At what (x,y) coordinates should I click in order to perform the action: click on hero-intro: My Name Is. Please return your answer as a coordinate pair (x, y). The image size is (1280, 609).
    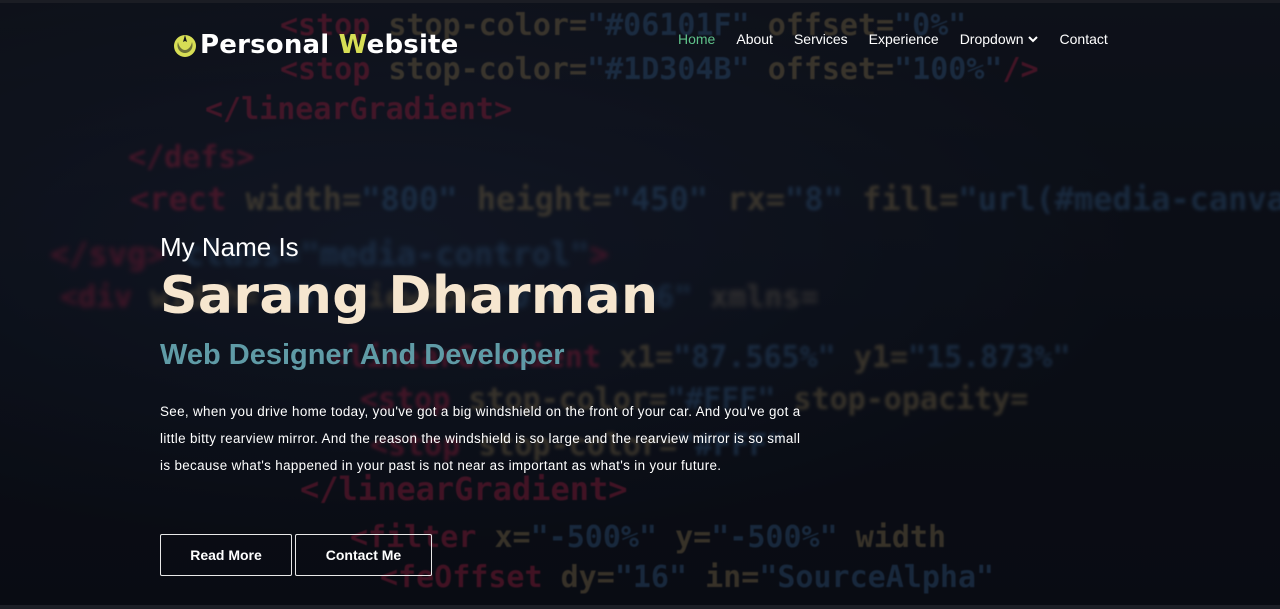
    Looking at the image, I should click on (229, 247).